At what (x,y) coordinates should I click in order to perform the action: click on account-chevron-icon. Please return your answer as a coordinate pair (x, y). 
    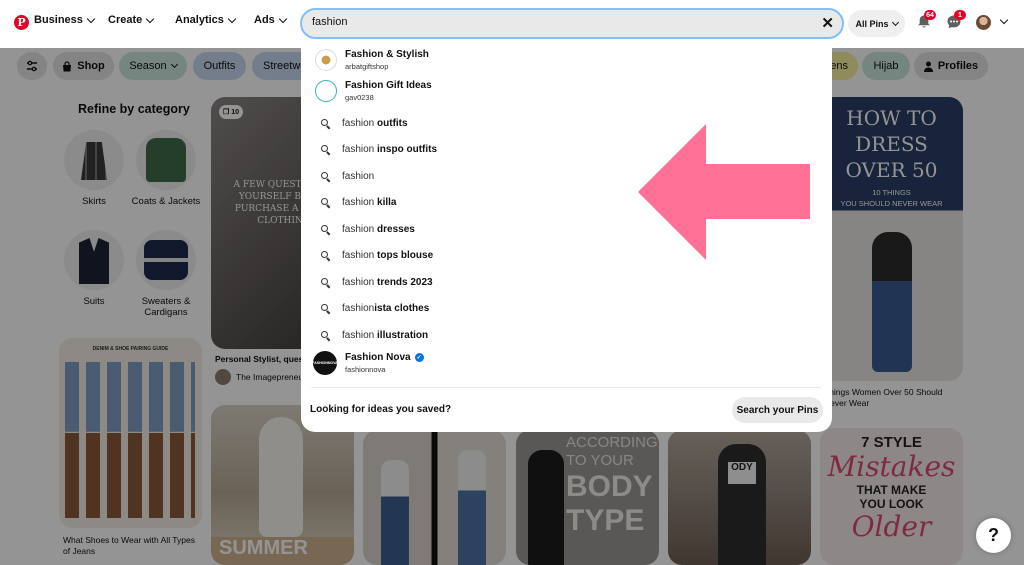
    Looking at the image, I should click on (1004, 20).